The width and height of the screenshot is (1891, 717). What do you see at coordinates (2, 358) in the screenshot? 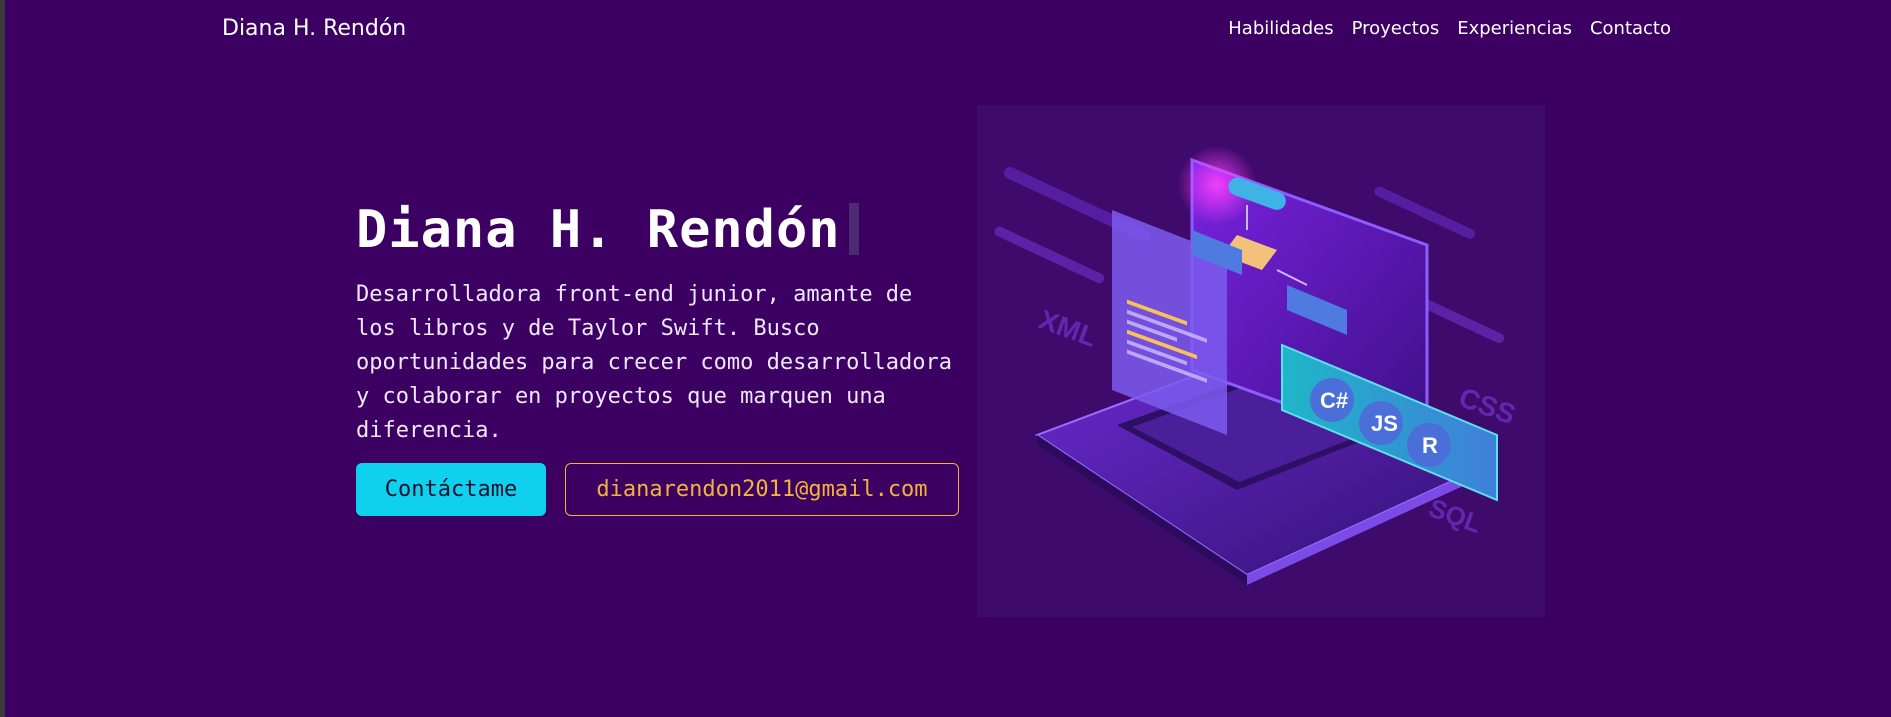
I see `window-edge` at bounding box center [2, 358].